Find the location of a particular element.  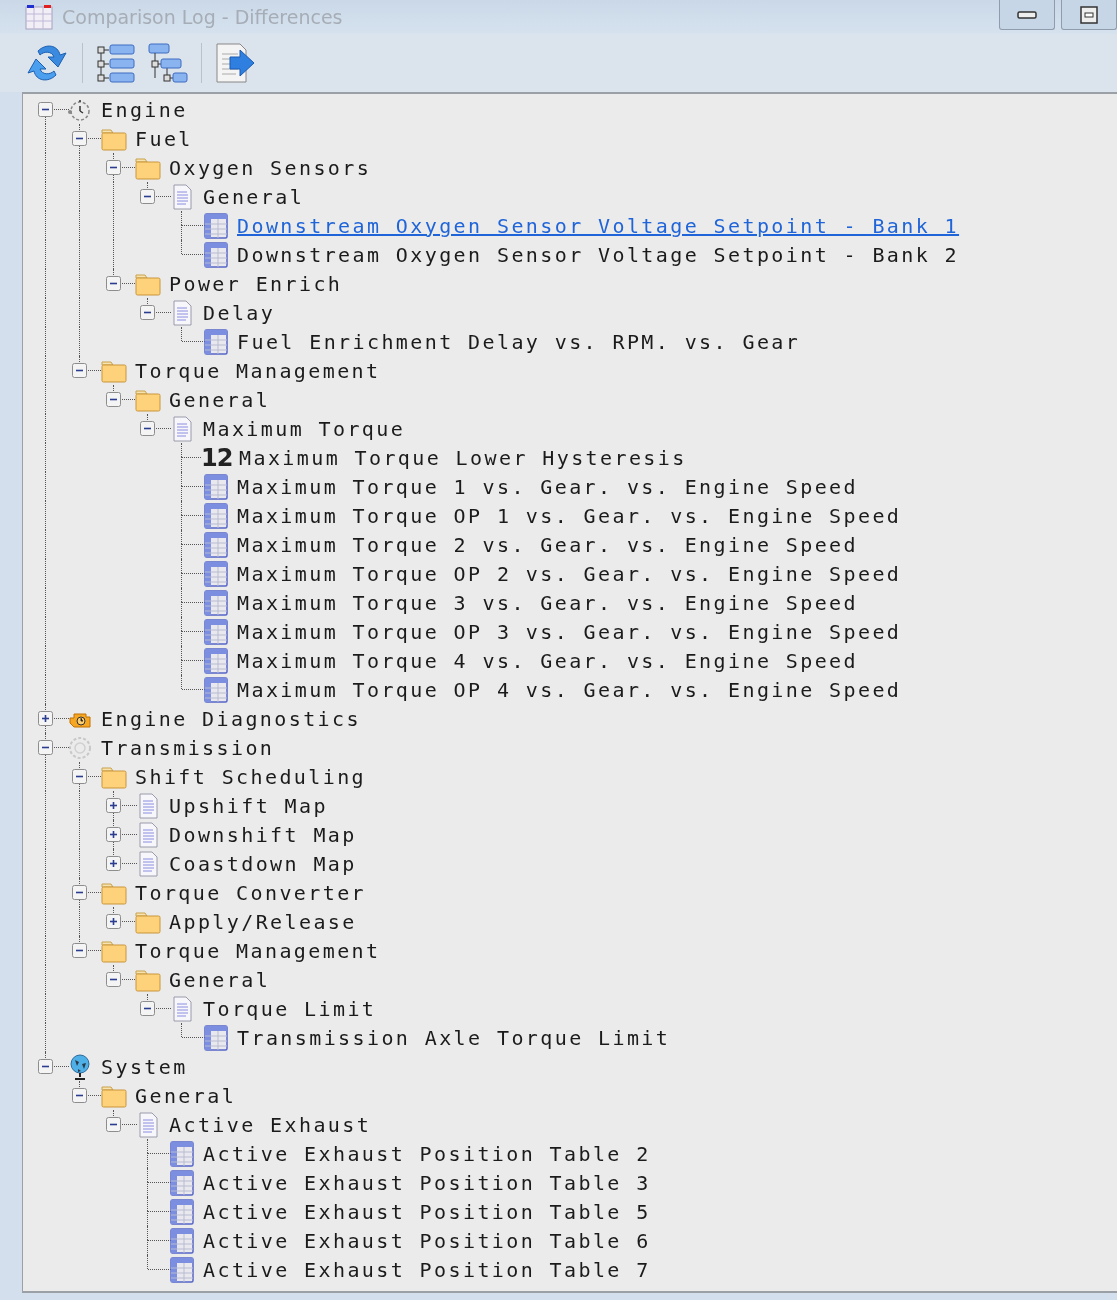

collapse-all-button is located at coordinates (168, 63).